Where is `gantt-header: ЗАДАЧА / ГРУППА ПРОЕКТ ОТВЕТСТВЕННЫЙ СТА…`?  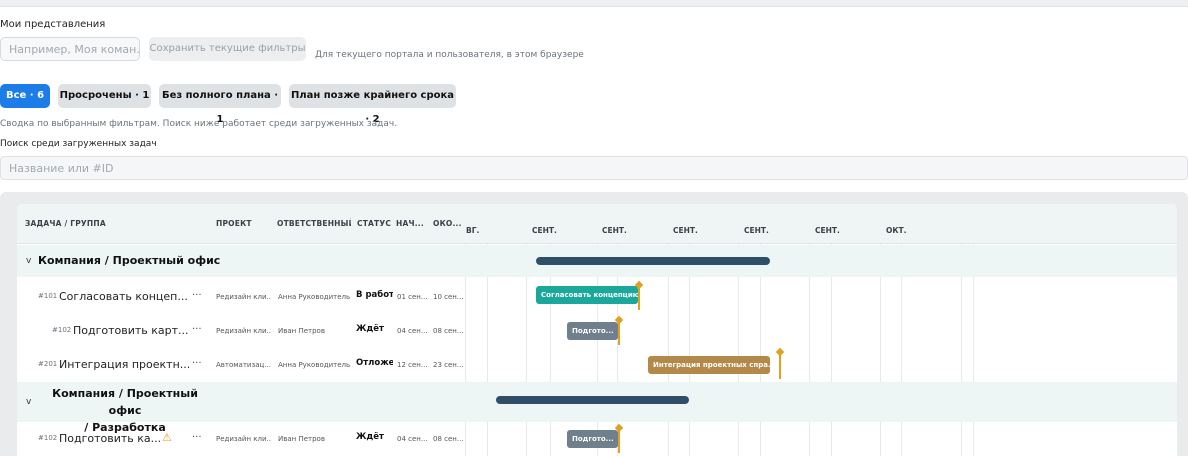 gantt-header: ЗАДАЧА / ГРУППА ПРОЕКТ ОТВЕТСТВЕННЫЙ СТА… is located at coordinates (597, 224).